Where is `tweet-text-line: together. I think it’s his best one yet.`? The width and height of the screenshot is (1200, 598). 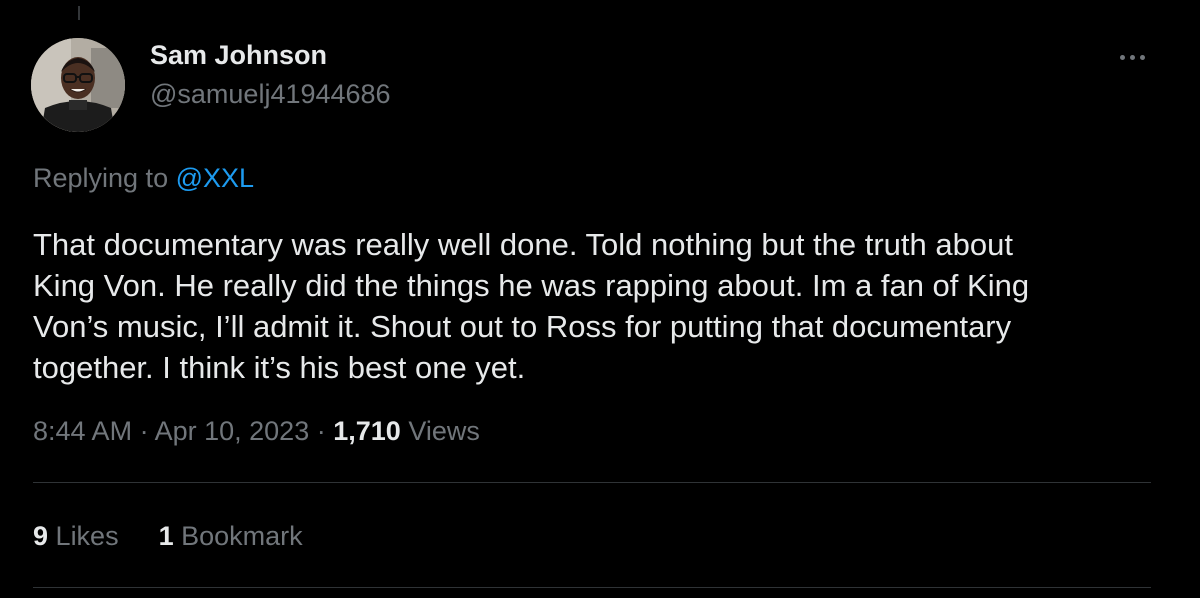 tweet-text-line: together. I think it’s his best one yet. is located at coordinates (279, 367).